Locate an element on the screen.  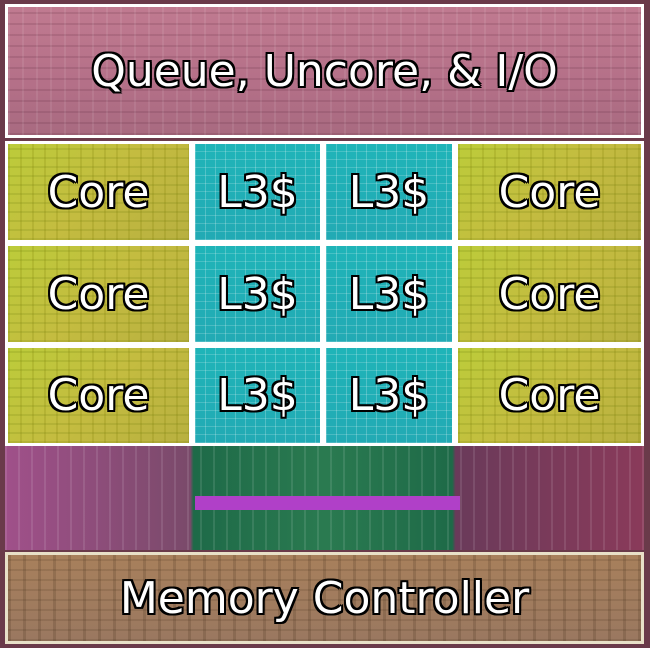
memory-controller-region: Memory Controller is located at coordinates (324, 598).